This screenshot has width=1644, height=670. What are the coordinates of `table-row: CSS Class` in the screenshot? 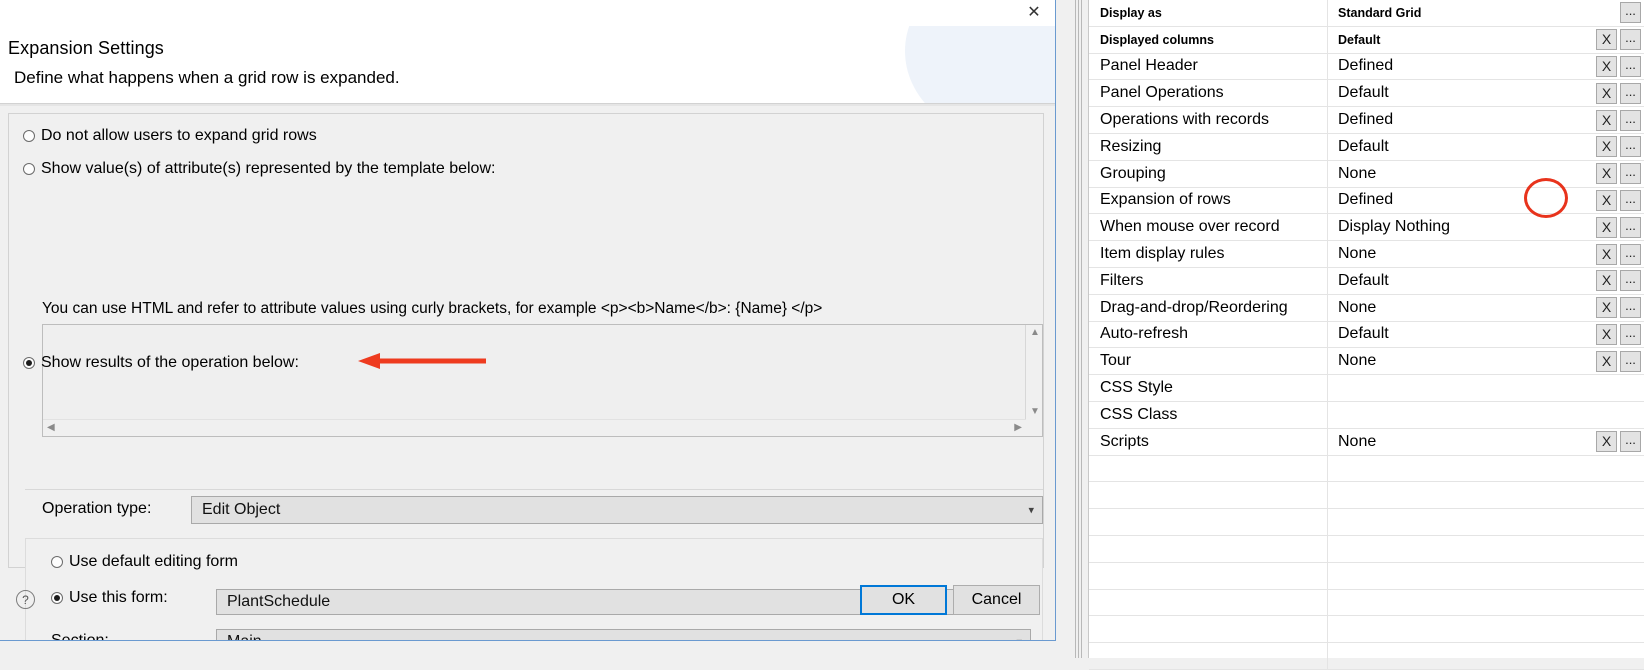 It's located at (1366, 415).